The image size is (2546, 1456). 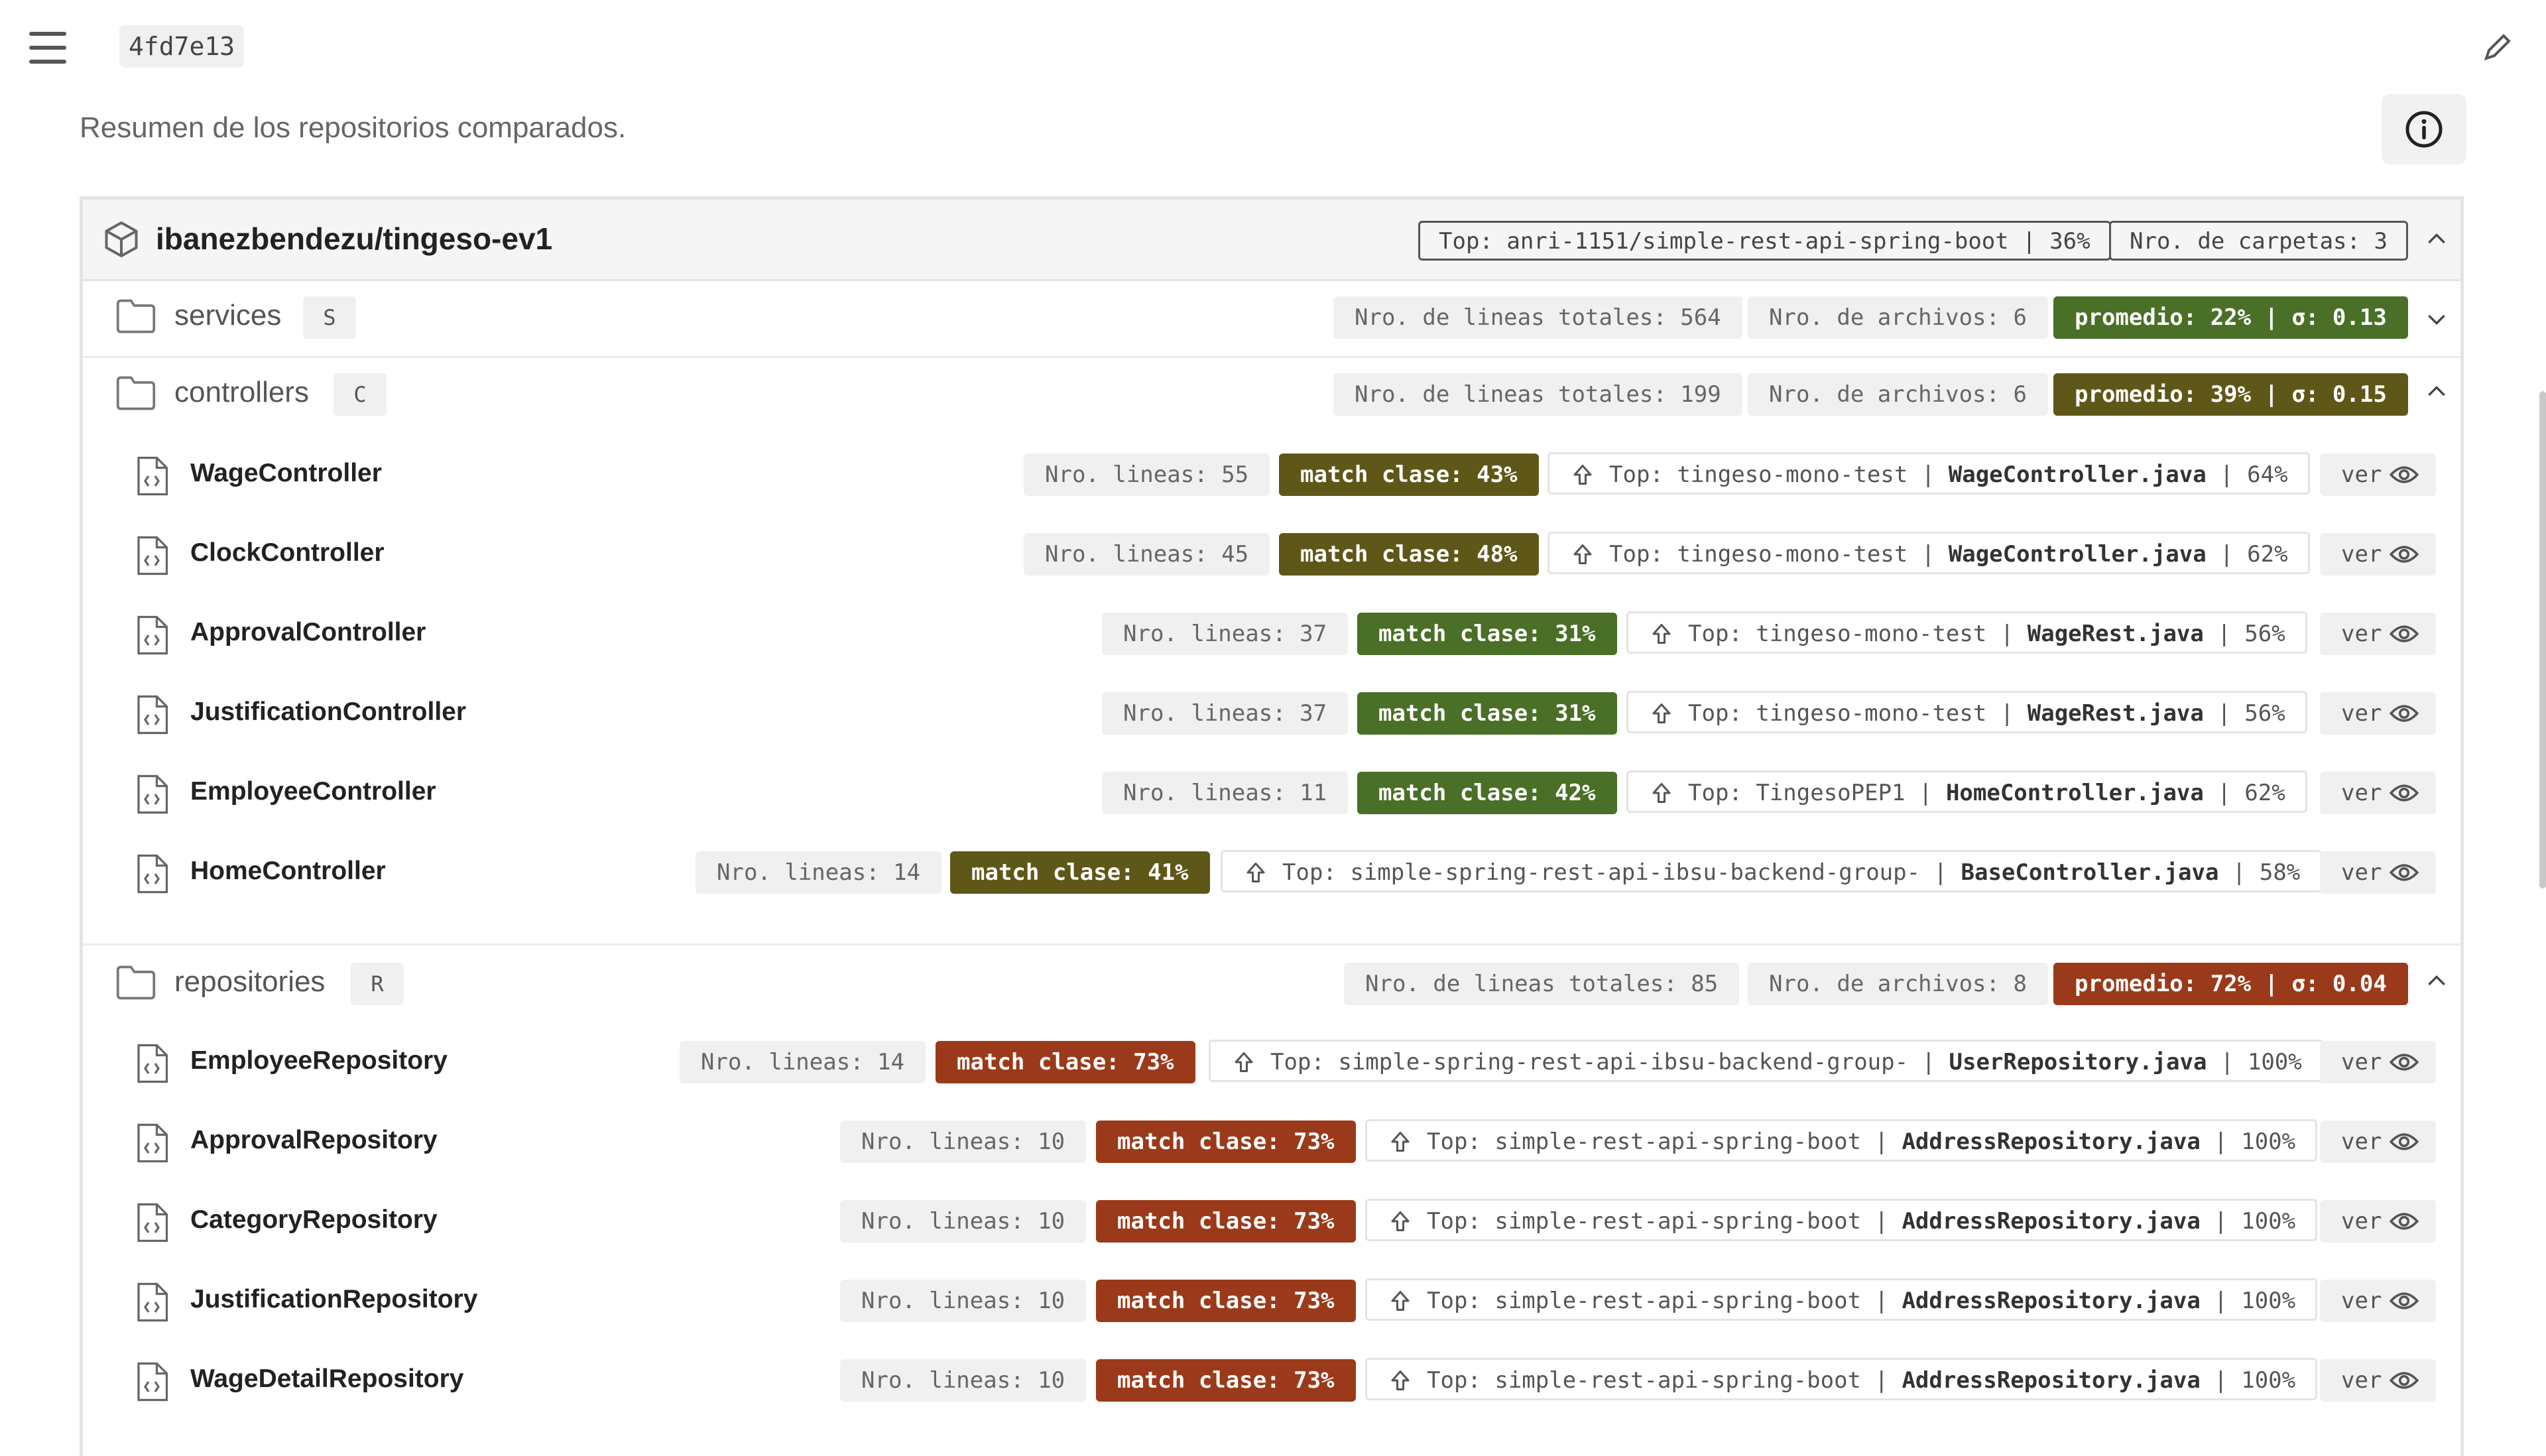 What do you see at coordinates (2436, 319) in the screenshot?
I see `chevron-down-icon` at bounding box center [2436, 319].